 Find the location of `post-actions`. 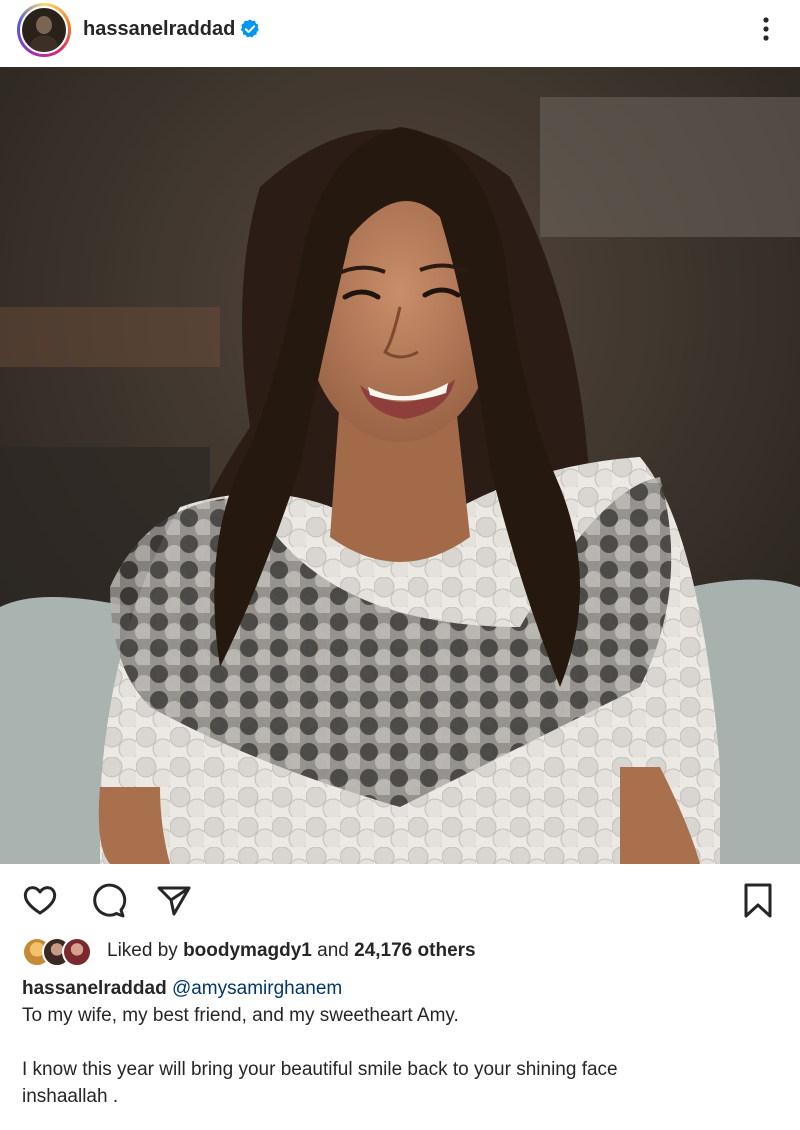

post-actions is located at coordinates (400, 902).